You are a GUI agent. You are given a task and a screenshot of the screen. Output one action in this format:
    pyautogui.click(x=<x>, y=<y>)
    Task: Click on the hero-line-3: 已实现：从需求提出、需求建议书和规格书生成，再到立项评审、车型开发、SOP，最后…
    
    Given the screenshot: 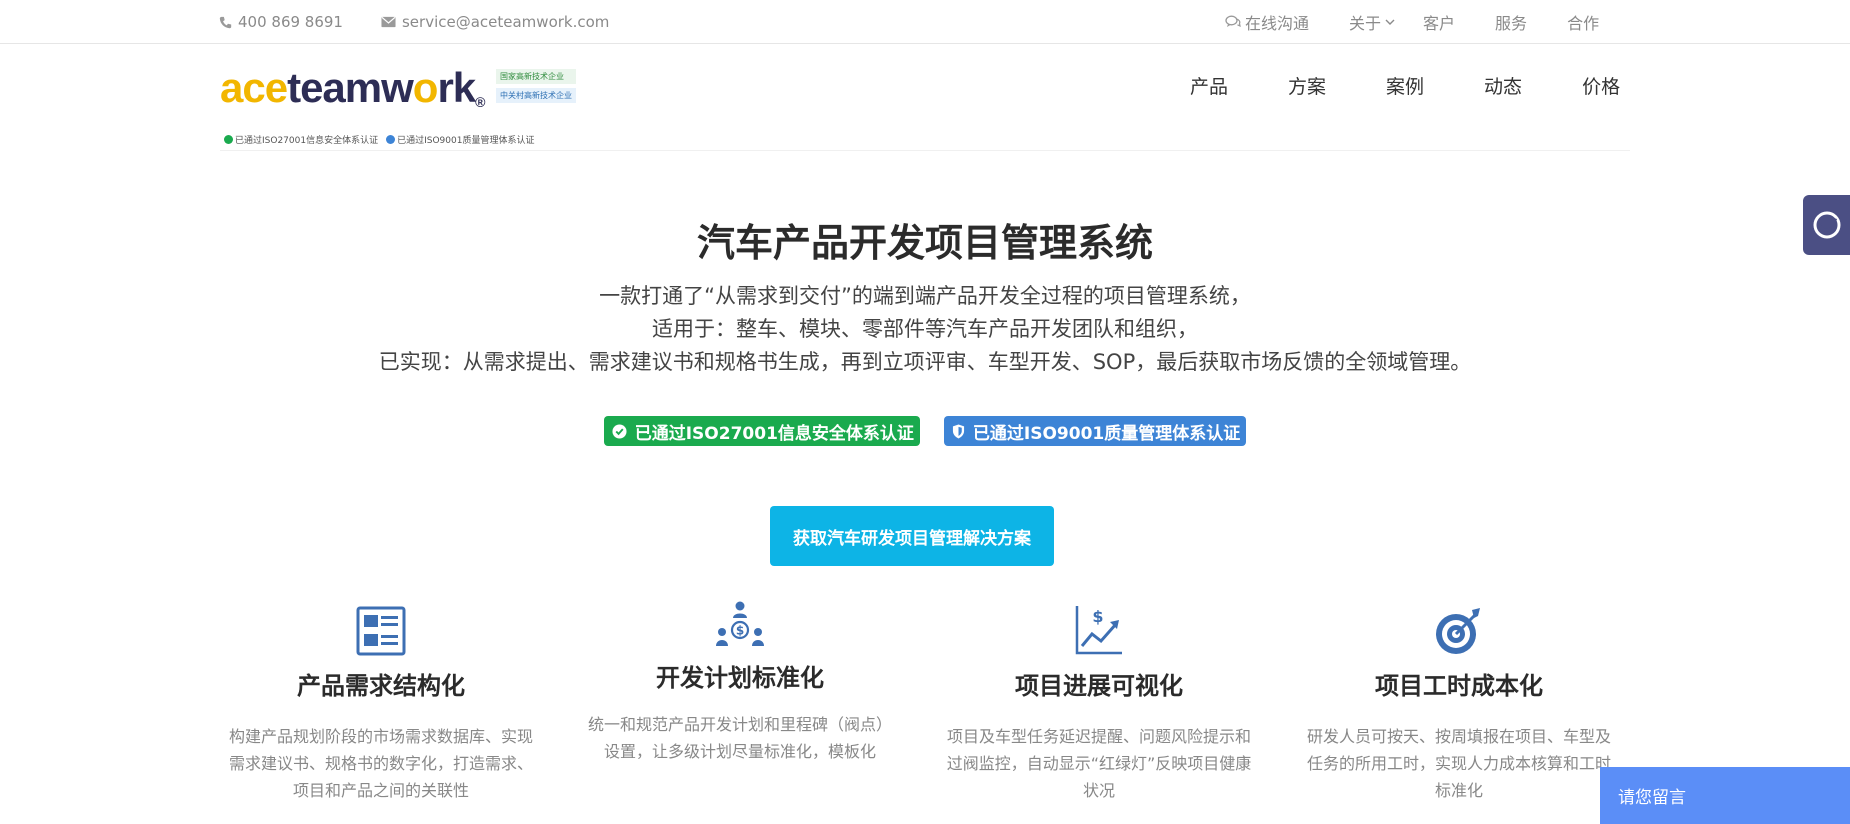 What is the action you would take?
    pyautogui.click(x=925, y=362)
    